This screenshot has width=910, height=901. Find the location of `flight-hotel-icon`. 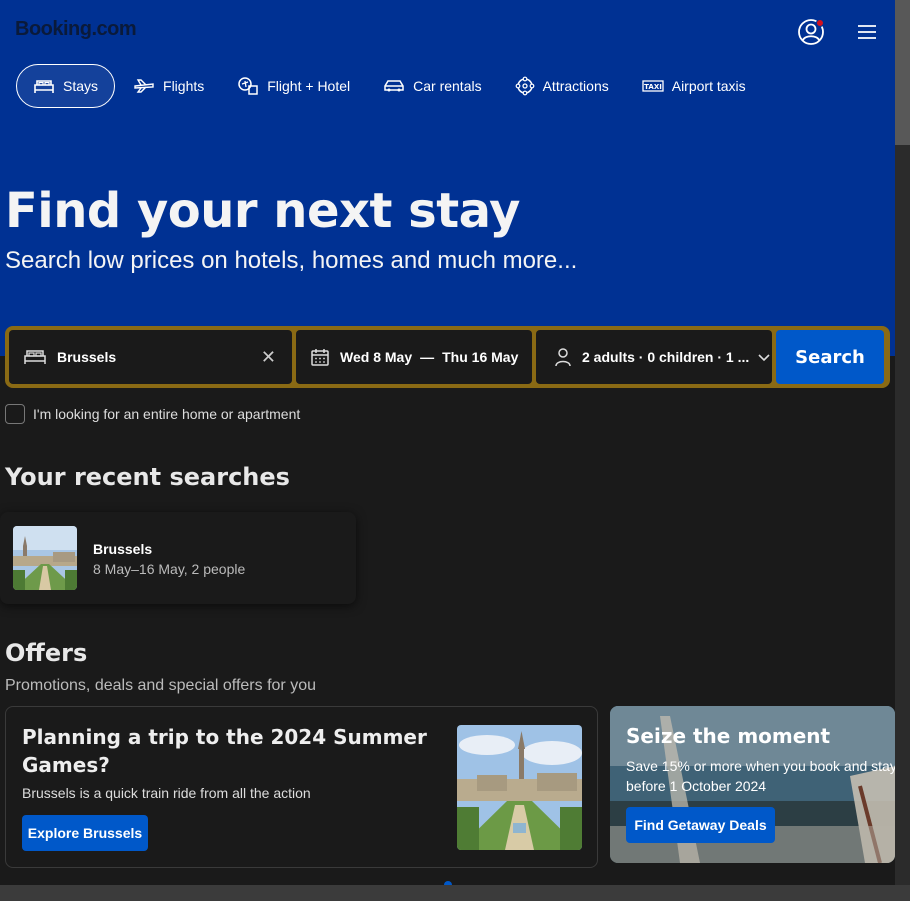

flight-hotel-icon is located at coordinates (248, 86).